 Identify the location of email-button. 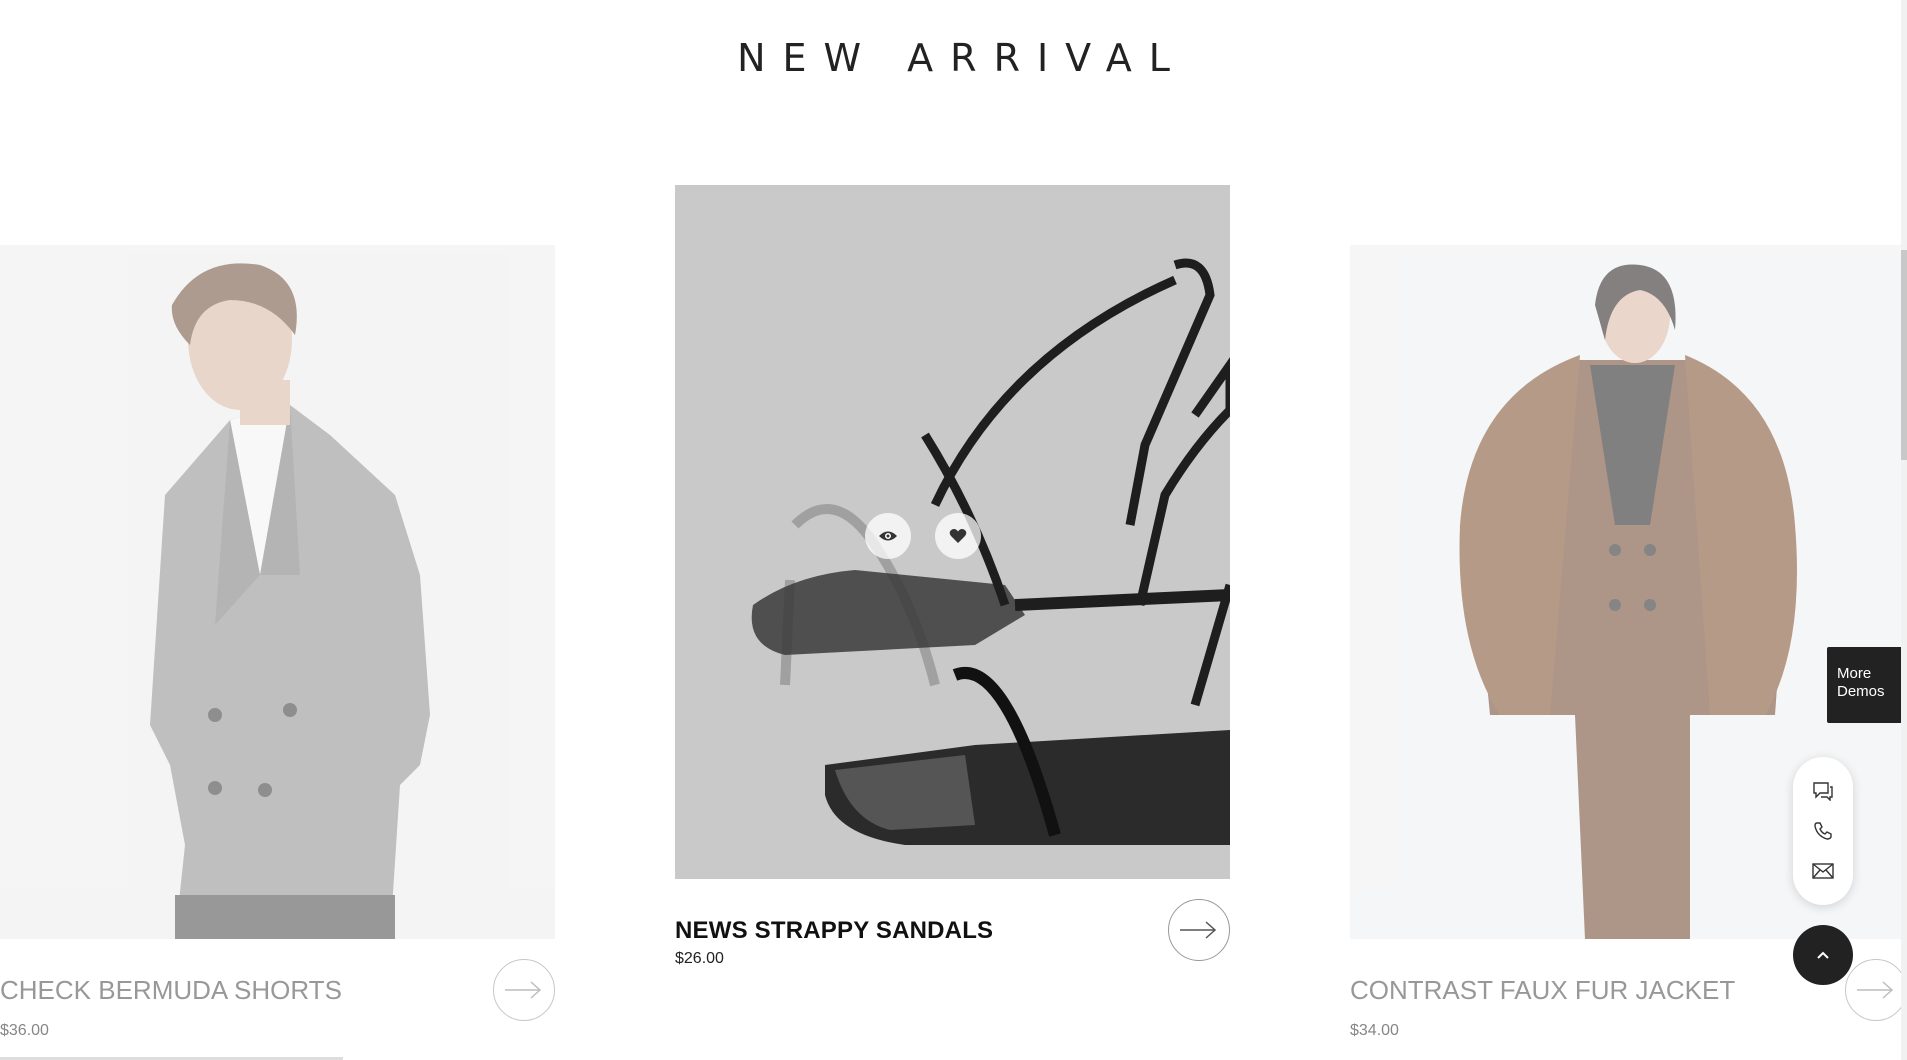
(1823, 871).